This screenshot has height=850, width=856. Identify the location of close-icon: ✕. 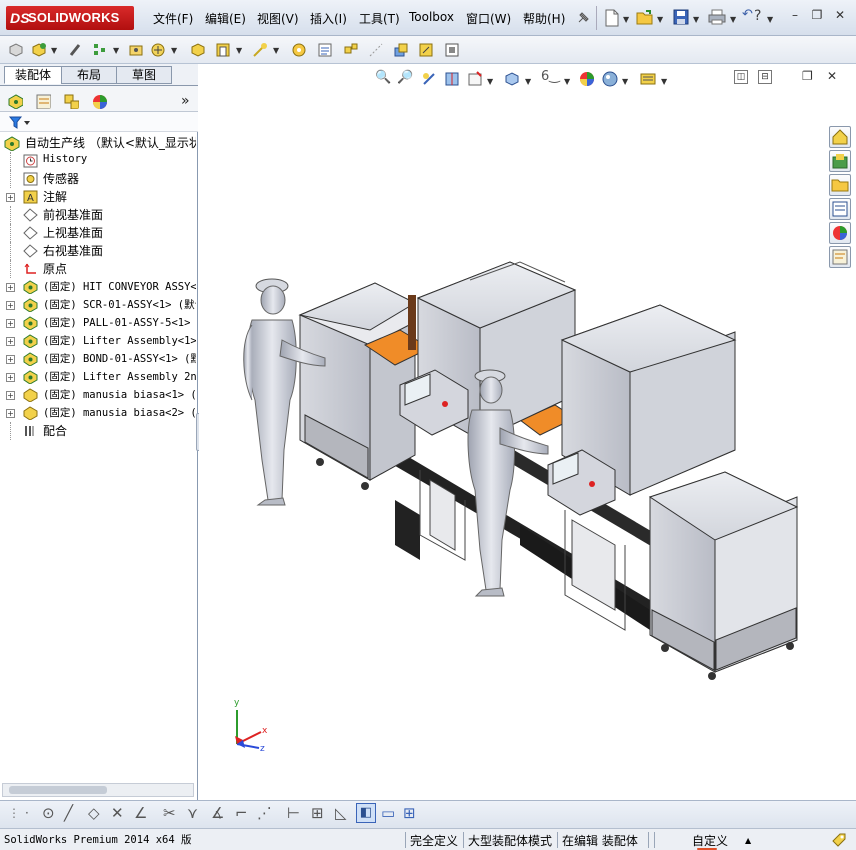
(840, 15).